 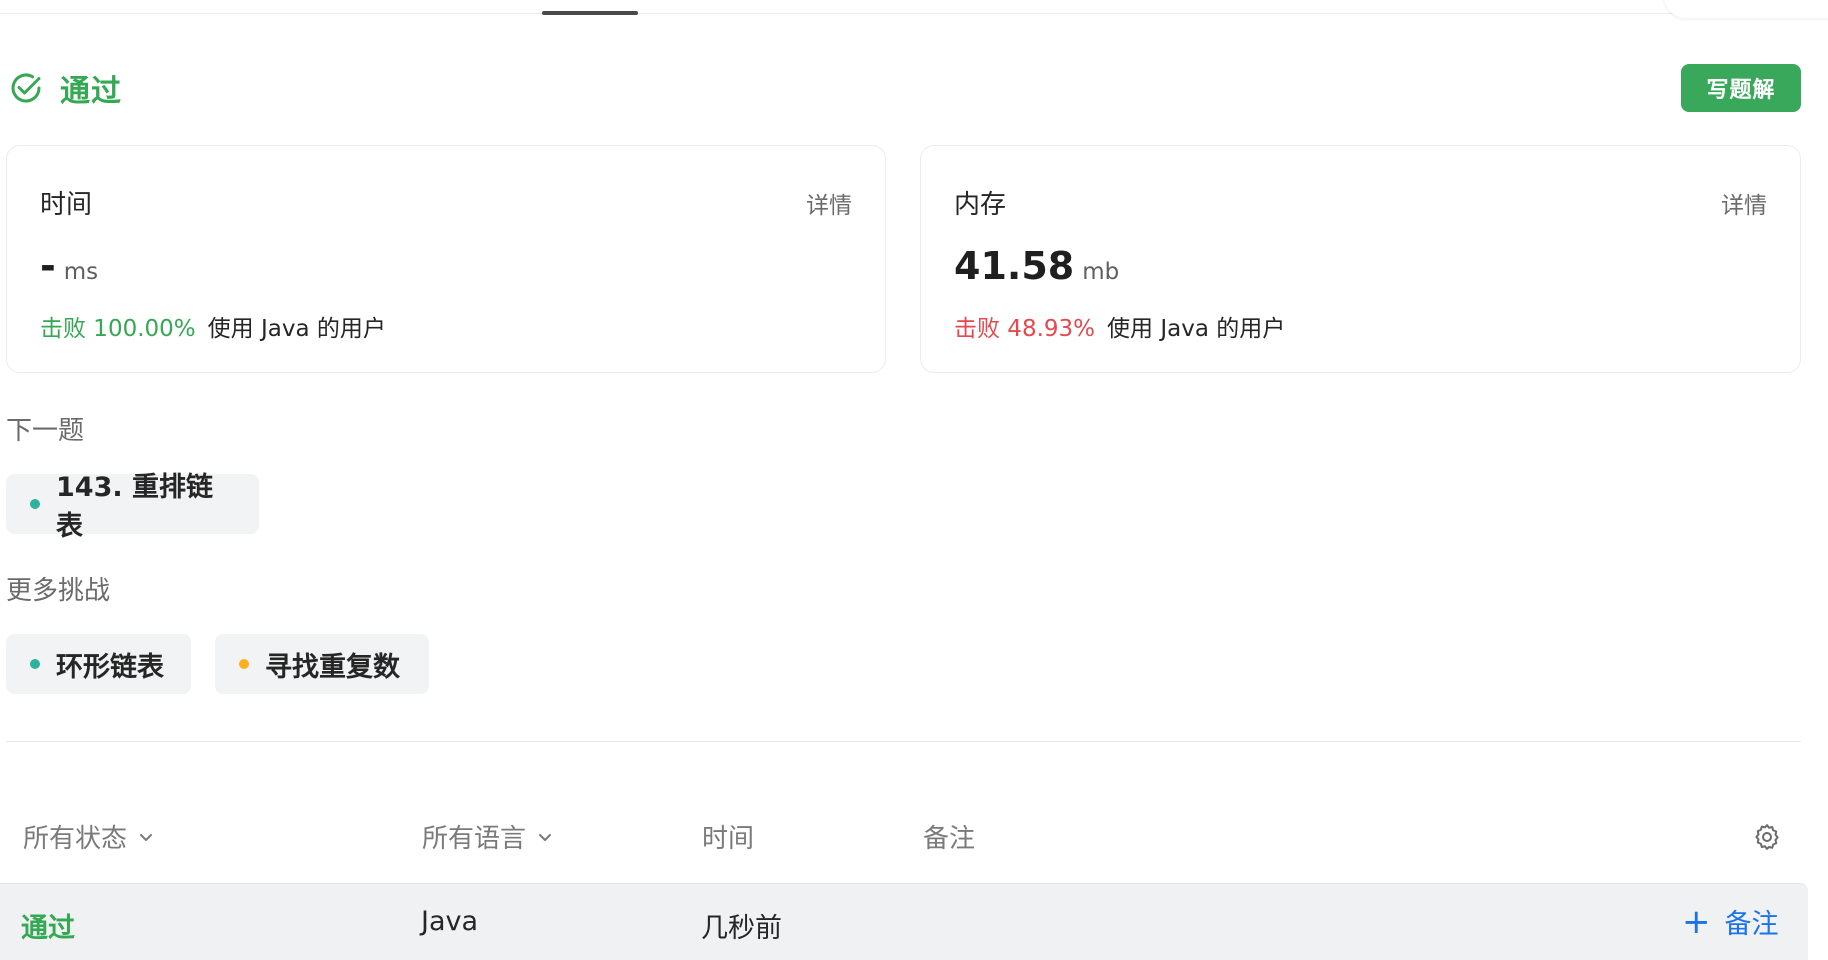 I want to click on submission-status: 通过, so click(x=48, y=925).